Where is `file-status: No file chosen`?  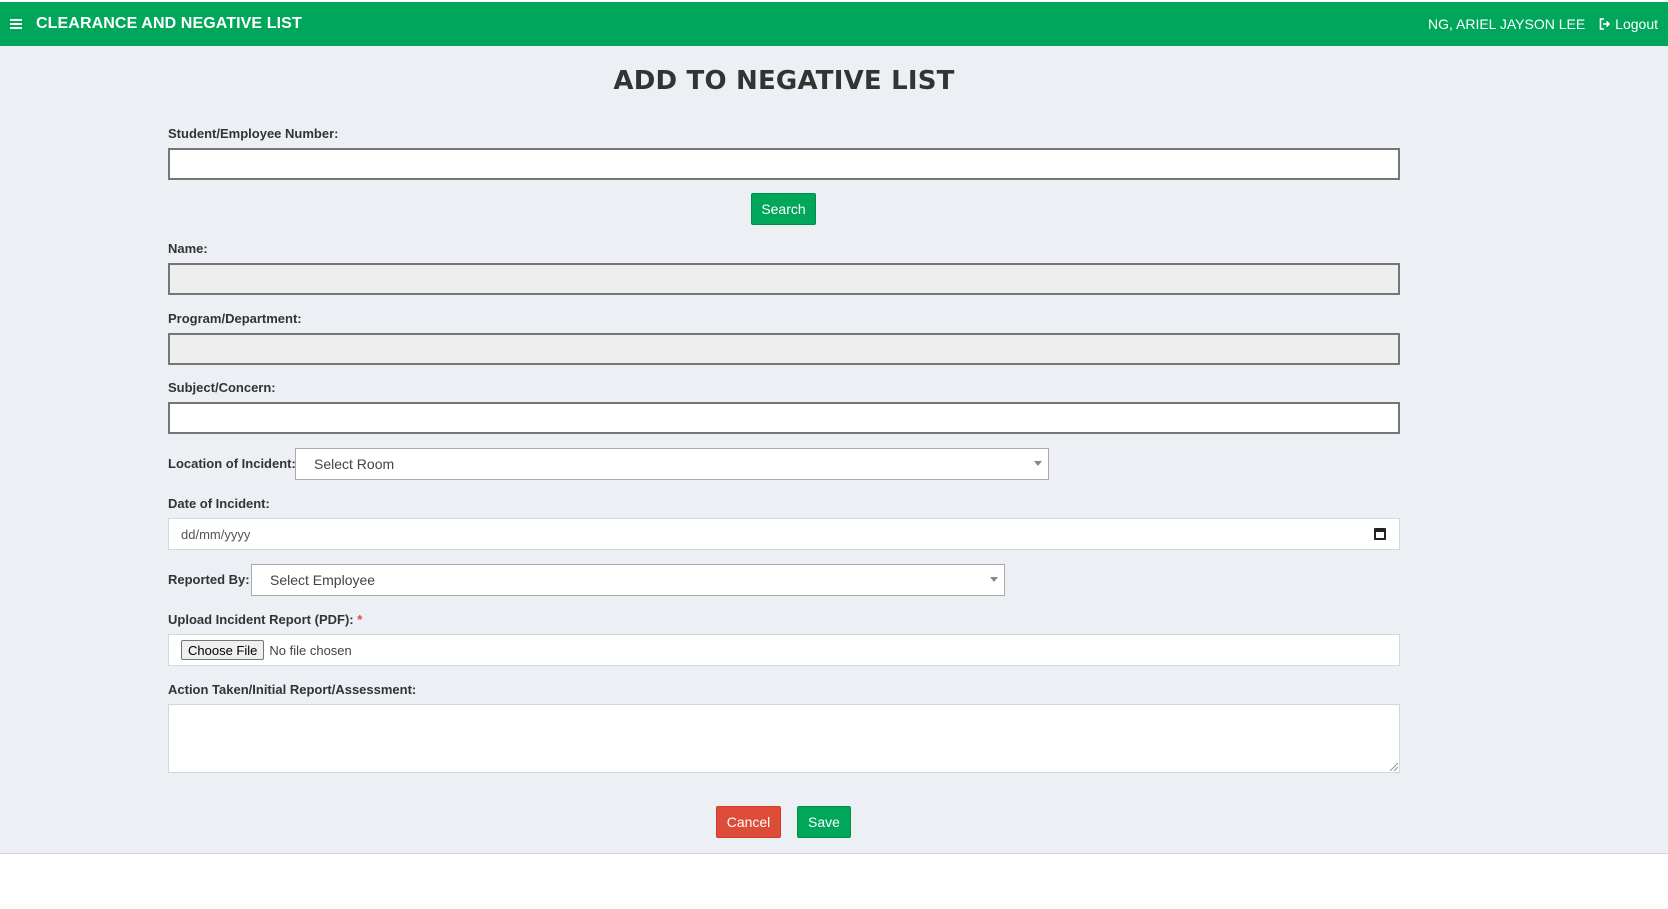
file-status: No file chosen is located at coordinates (310, 650).